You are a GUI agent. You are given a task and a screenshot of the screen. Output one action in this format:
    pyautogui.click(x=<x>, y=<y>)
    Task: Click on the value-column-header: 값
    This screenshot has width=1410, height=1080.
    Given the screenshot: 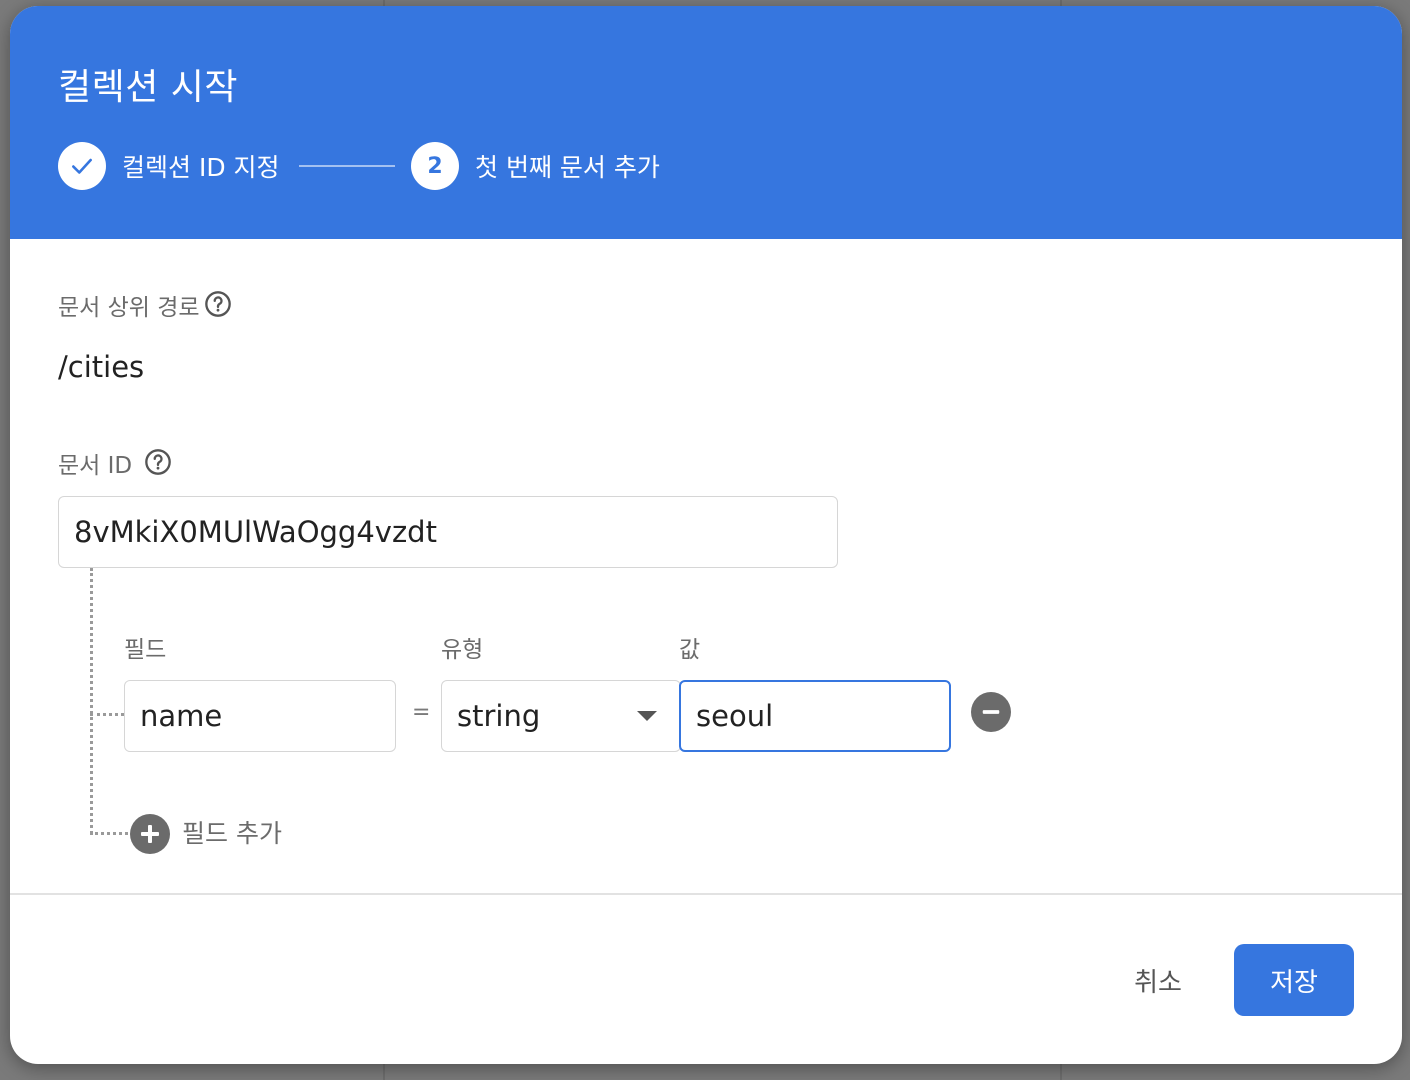 What is the action you would take?
    pyautogui.click(x=690, y=650)
    